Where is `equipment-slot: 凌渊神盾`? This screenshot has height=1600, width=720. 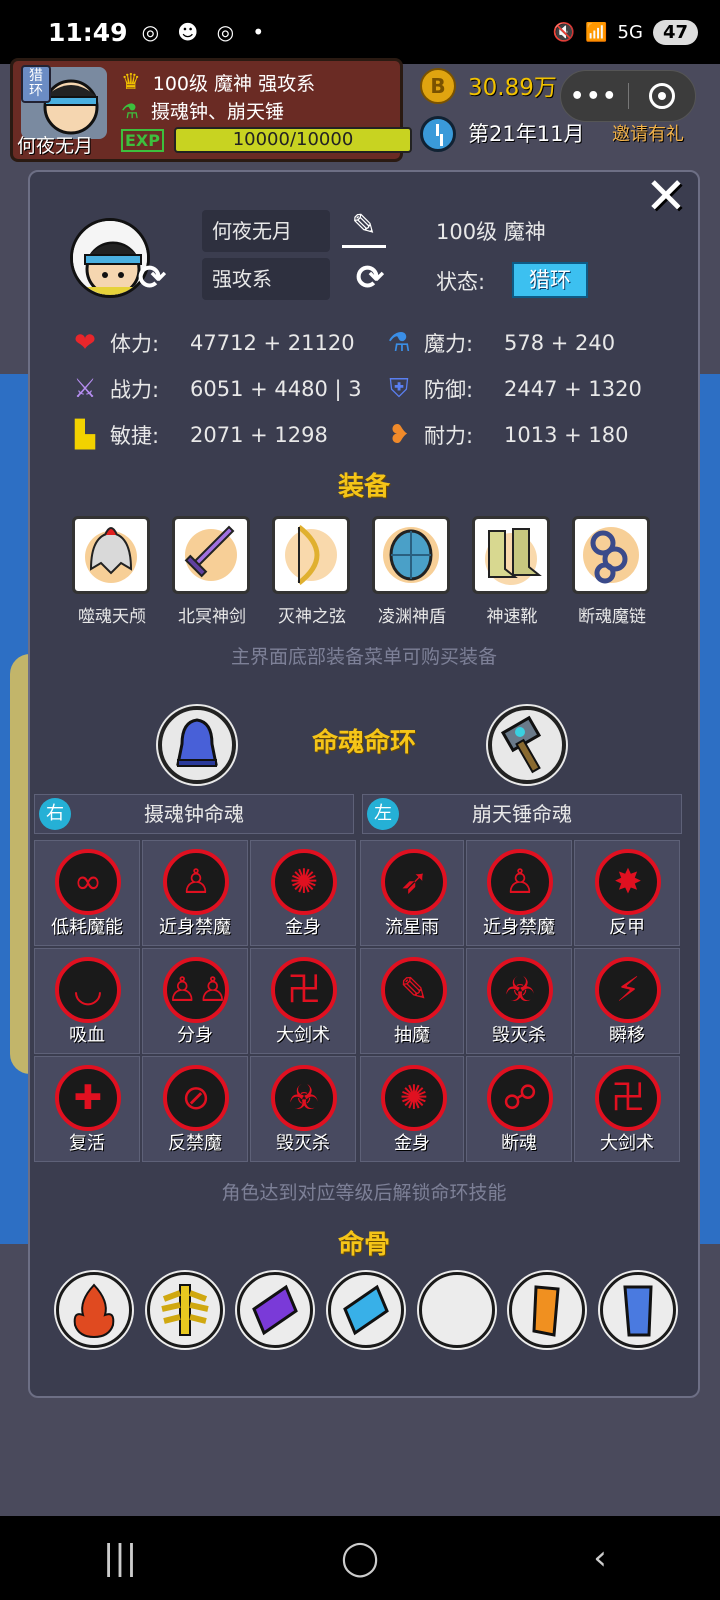 equipment-slot: 凌渊神盾 is located at coordinates (412, 571).